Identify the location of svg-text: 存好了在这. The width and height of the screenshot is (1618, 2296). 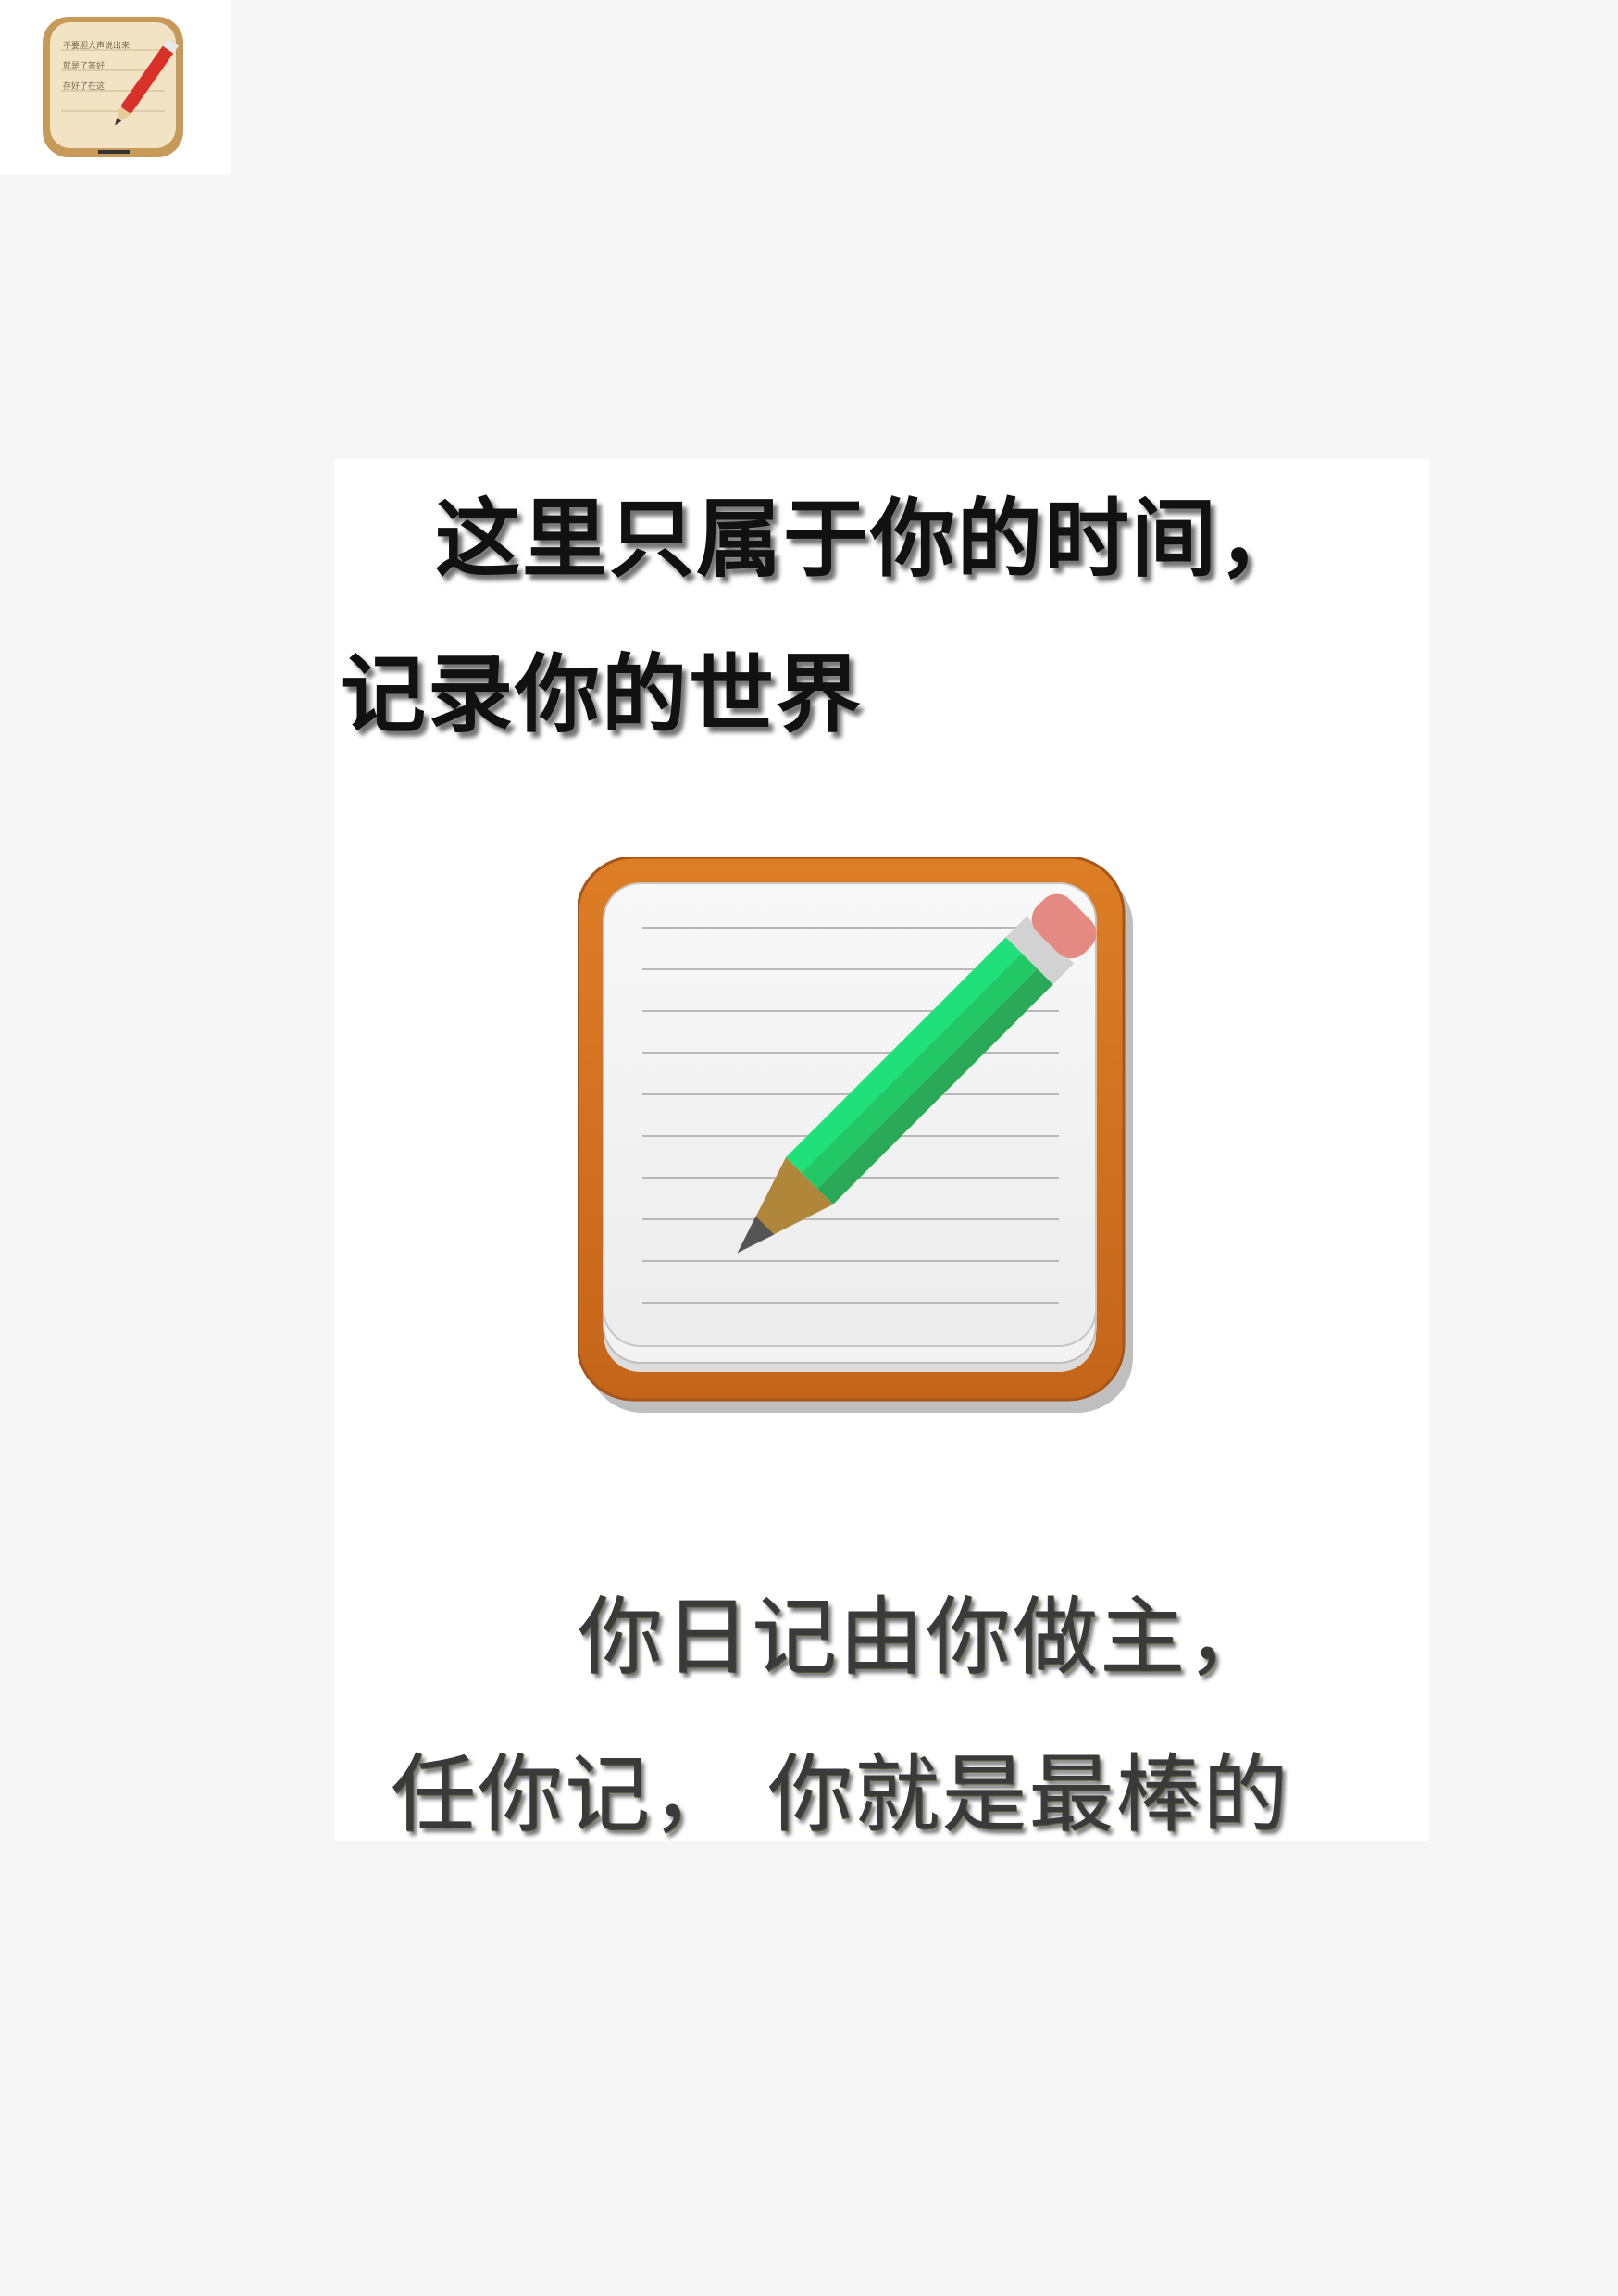
(84, 86).